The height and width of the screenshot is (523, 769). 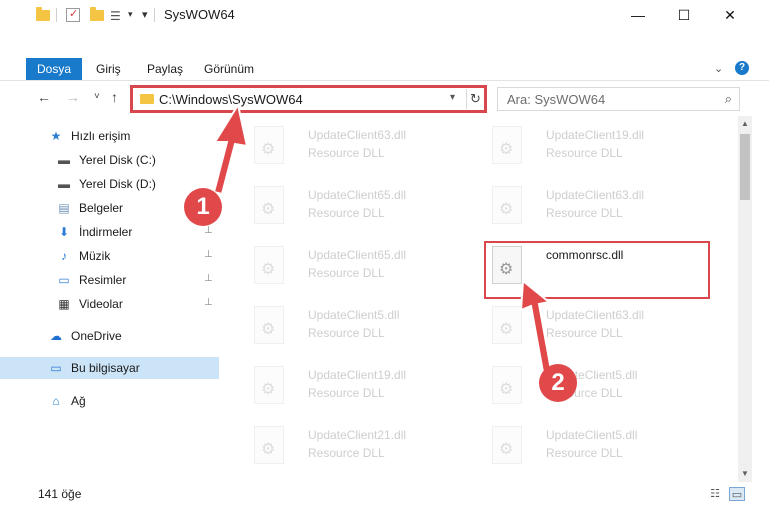 What do you see at coordinates (64, 208) in the screenshot?
I see `documents-icon: ▤` at bounding box center [64, 208].